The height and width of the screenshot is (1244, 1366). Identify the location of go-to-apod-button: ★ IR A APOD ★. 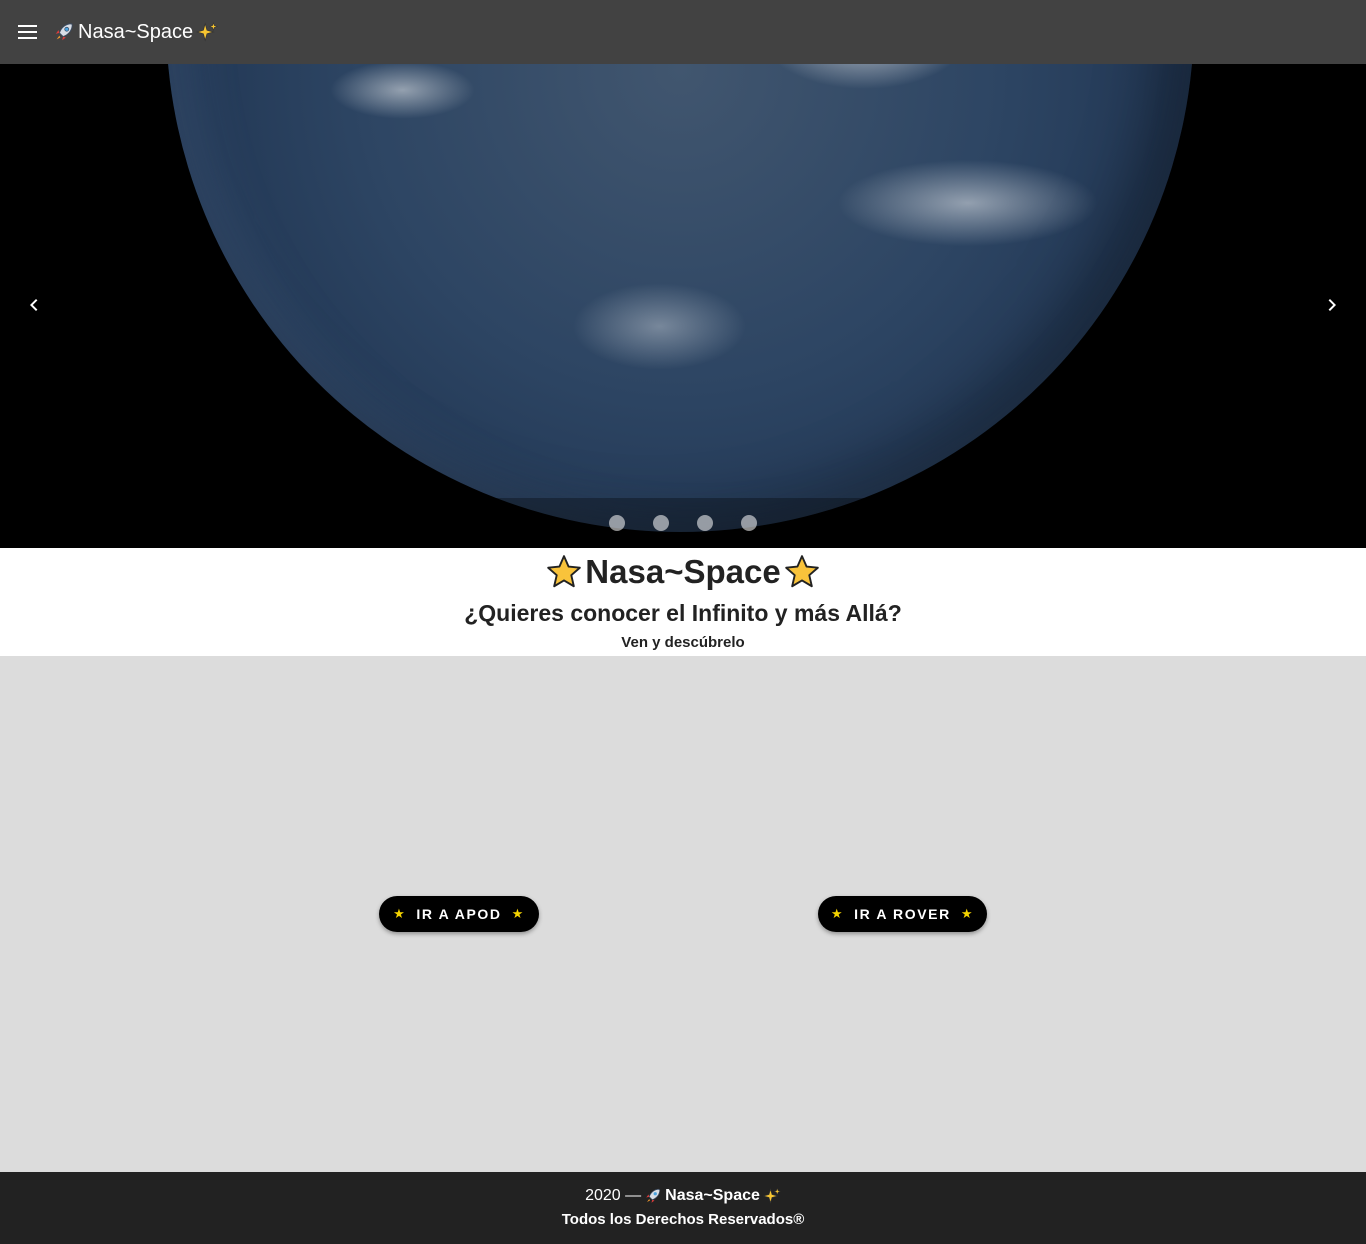
(459, 914).